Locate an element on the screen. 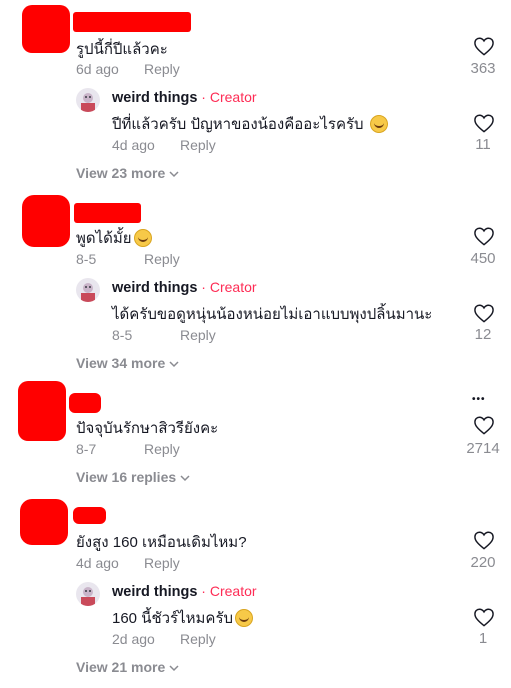  more-options-icon: ••• is located at coordinates (479, 399).